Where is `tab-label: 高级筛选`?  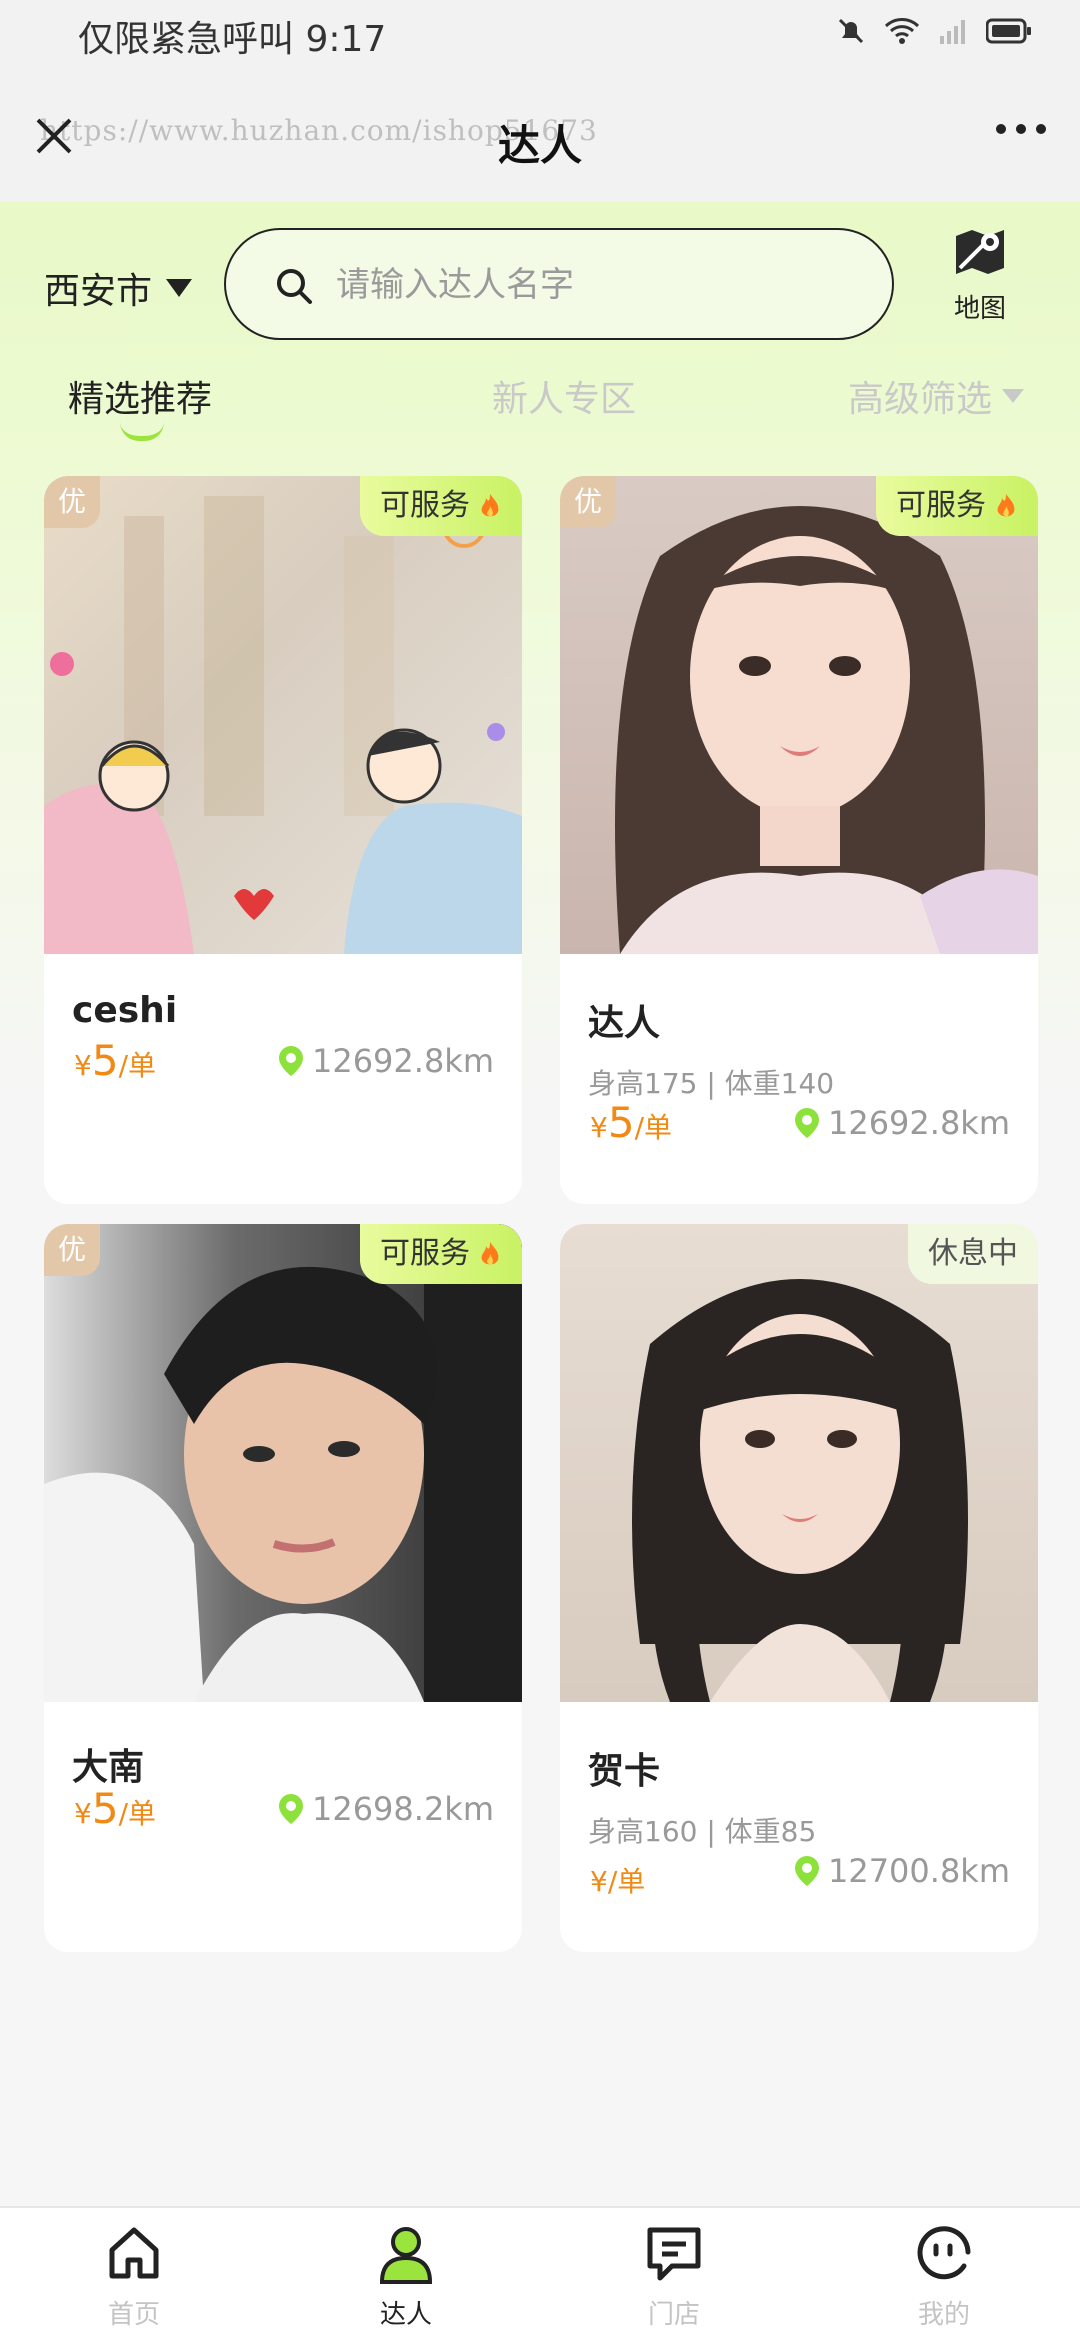 tab-label: 高级筛选 is located at coordinates (920, 399).